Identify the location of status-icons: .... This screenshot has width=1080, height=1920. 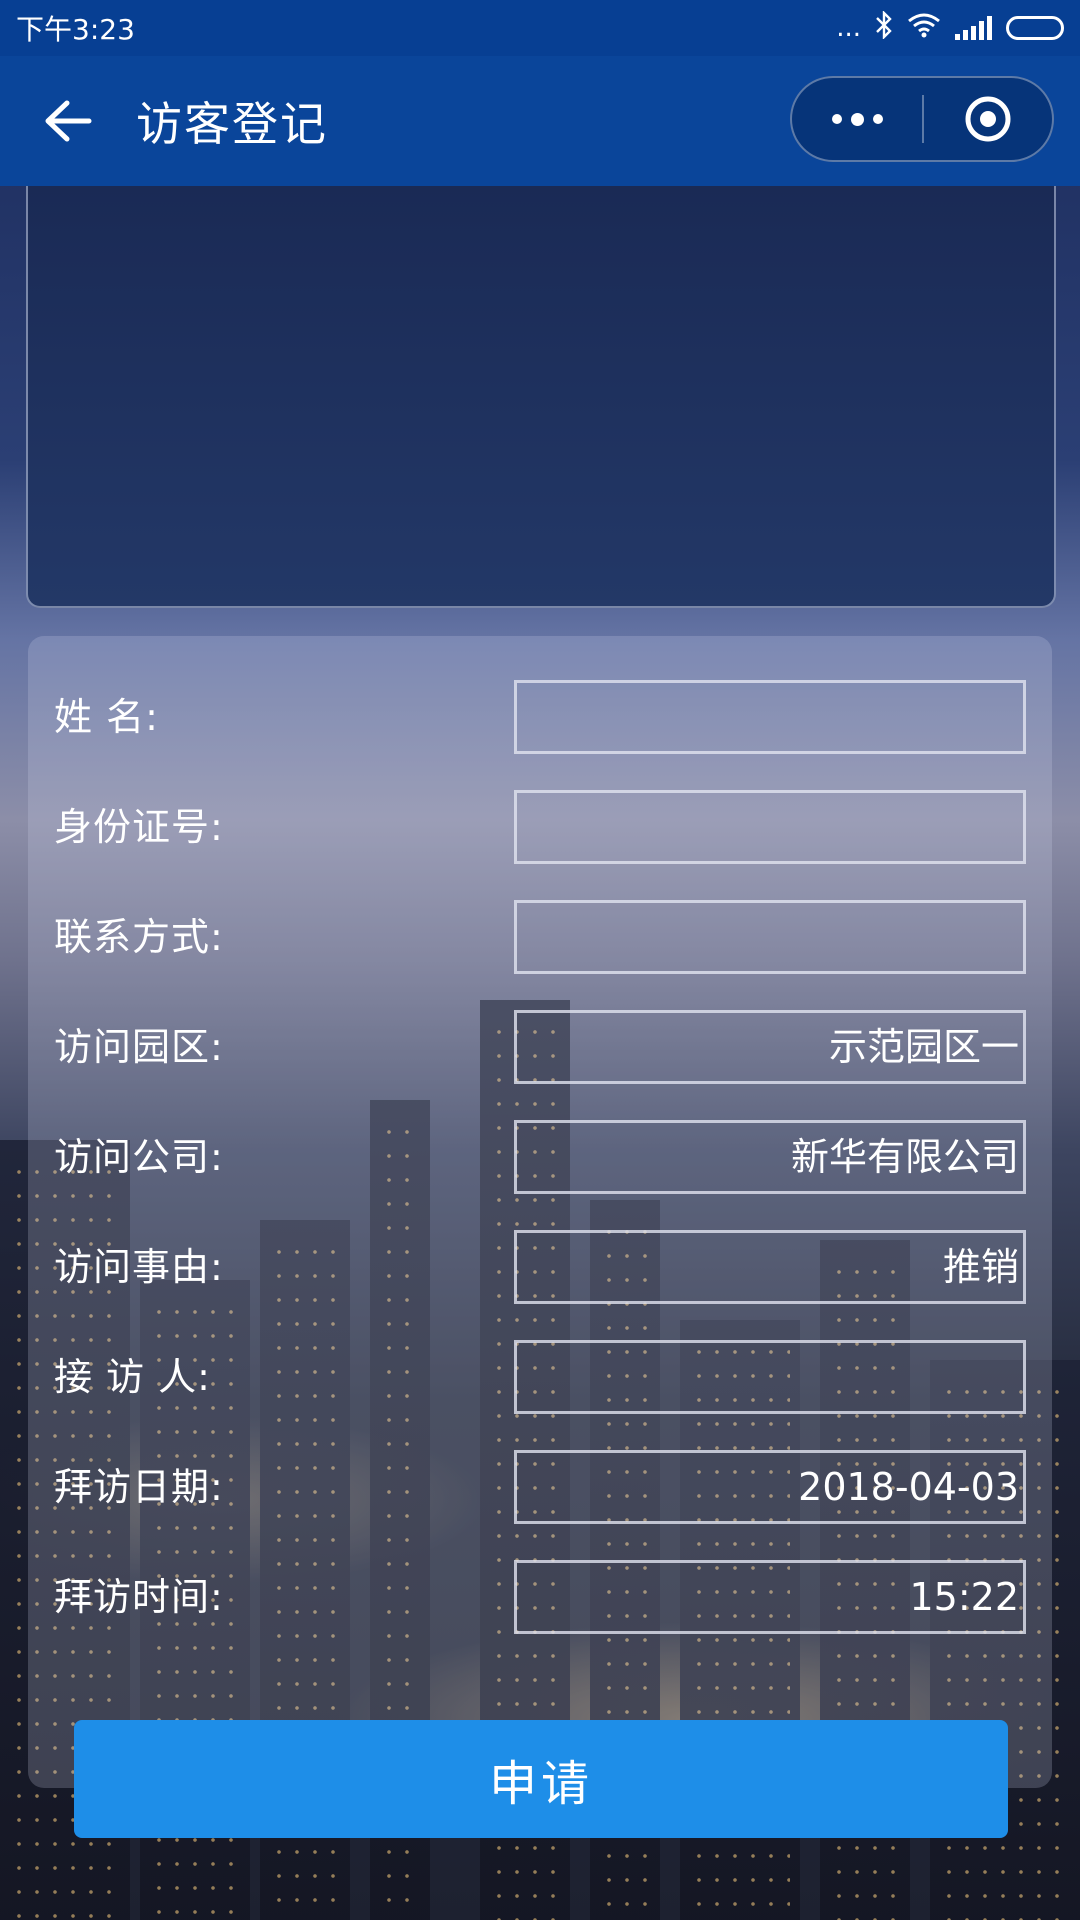
(950, 27).